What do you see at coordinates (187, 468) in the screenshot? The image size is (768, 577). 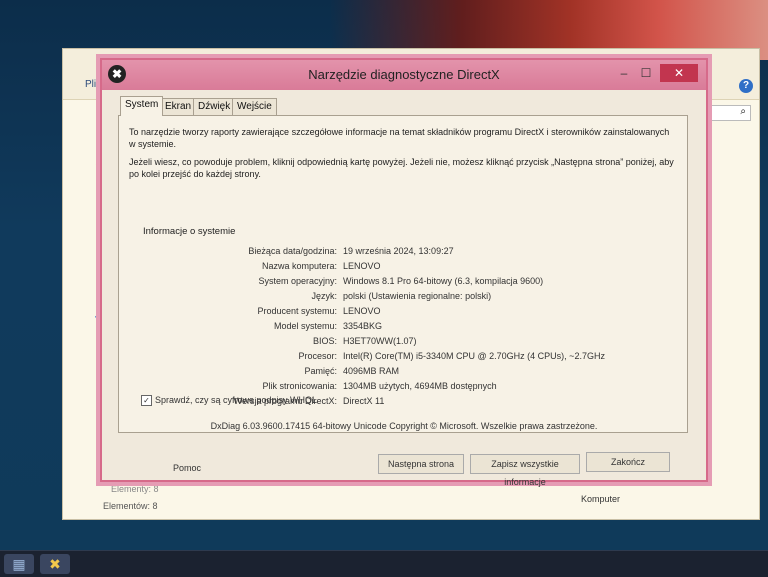 I see `help-button: Pomoc` at bounding box center [187, 468].